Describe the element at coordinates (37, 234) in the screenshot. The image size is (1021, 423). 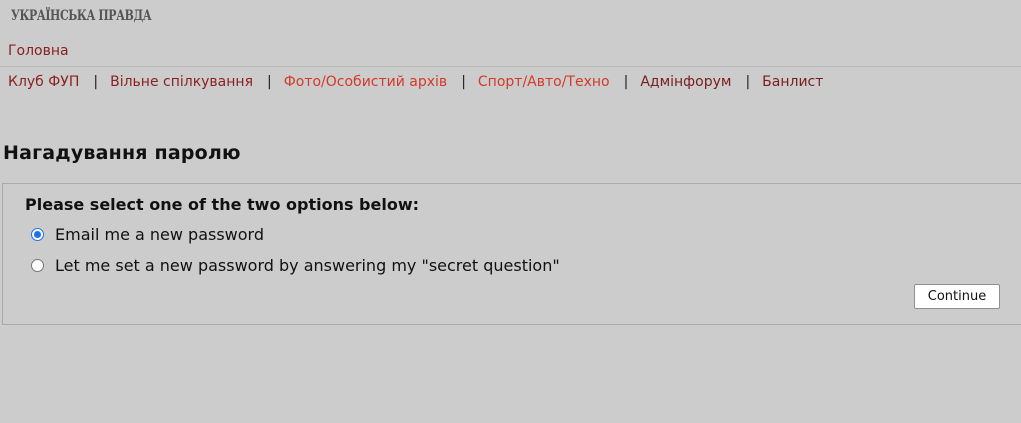
I see `radio-email-new-password` at that location.